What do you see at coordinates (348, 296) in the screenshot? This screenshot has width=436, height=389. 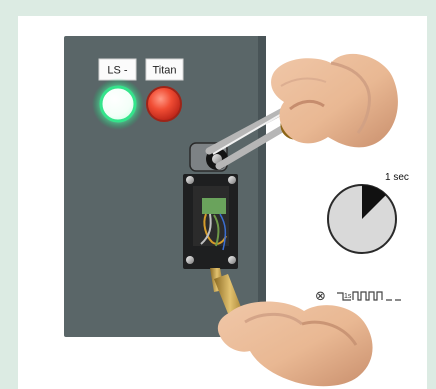 I see `pulse-duration-label: 1s` at bounding box center [348, 296].